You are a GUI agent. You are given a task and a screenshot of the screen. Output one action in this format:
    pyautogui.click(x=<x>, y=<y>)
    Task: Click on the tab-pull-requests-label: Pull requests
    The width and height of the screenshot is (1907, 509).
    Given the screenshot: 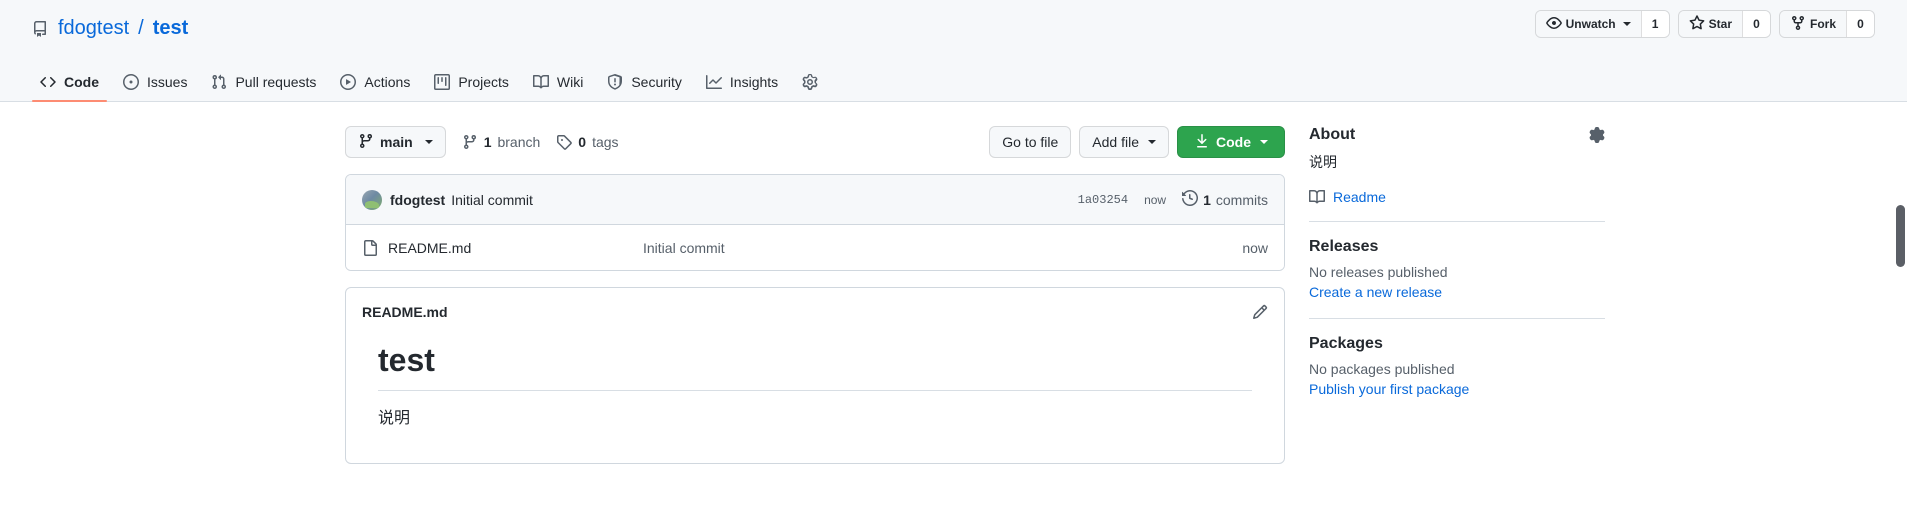 What is the action you would take?
    pyautogui.click(x=276, y=82)
    